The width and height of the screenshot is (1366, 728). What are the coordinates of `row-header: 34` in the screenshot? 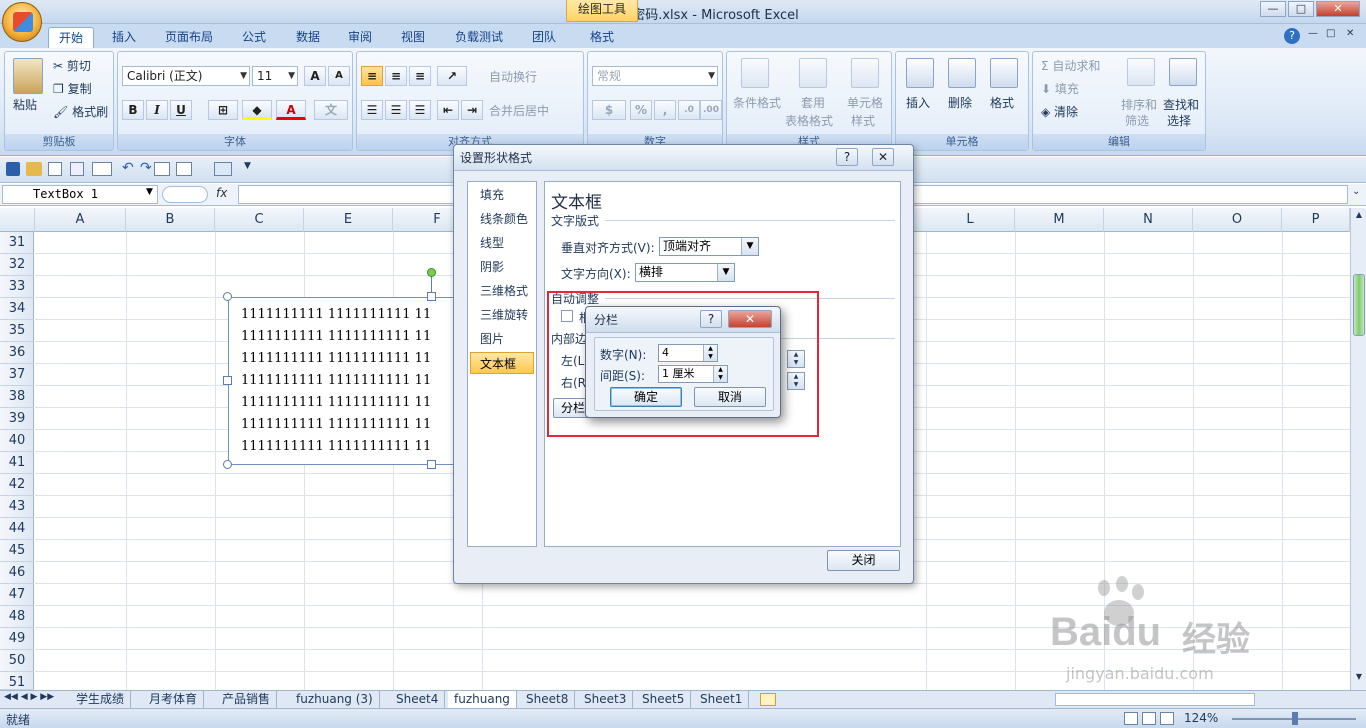 It's located at (17, 309).